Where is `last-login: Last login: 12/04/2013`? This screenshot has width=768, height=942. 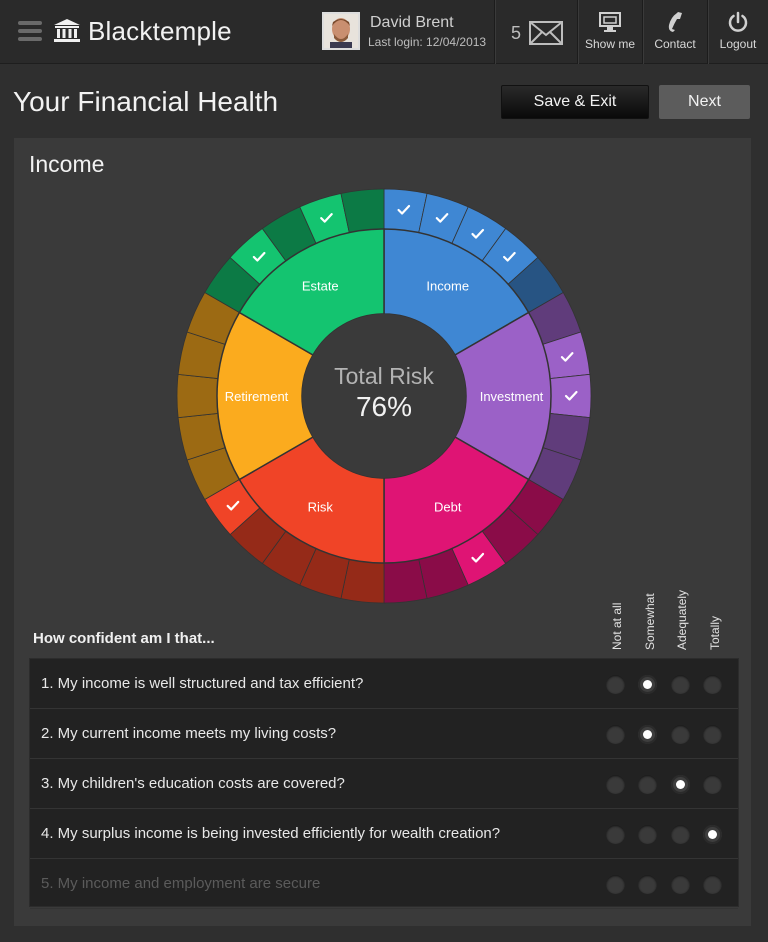
last-login: Last login: 12/04/2013 is located at coordinates (427, 42).